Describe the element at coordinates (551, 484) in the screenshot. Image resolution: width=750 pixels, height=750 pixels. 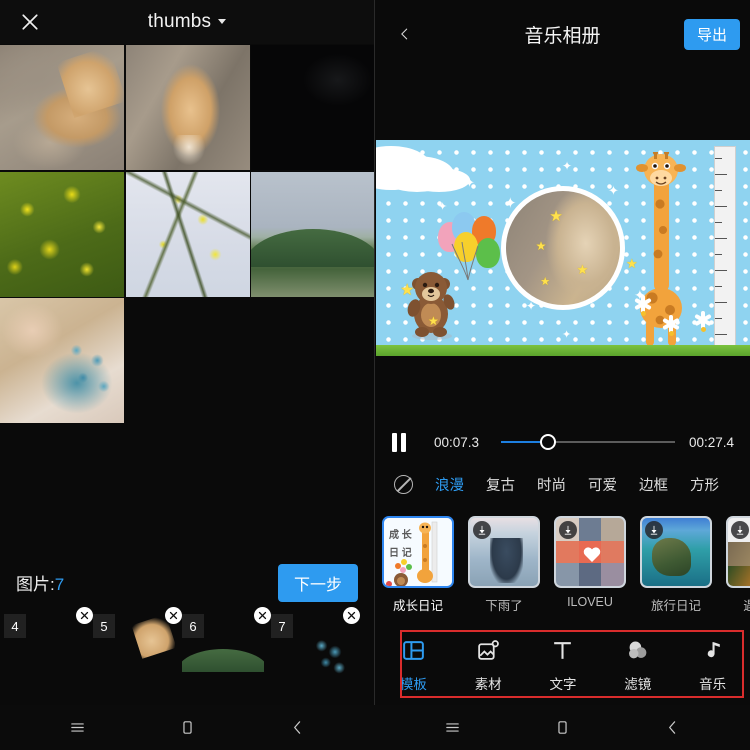
I see `tab-fashion: 时尚` at that location.